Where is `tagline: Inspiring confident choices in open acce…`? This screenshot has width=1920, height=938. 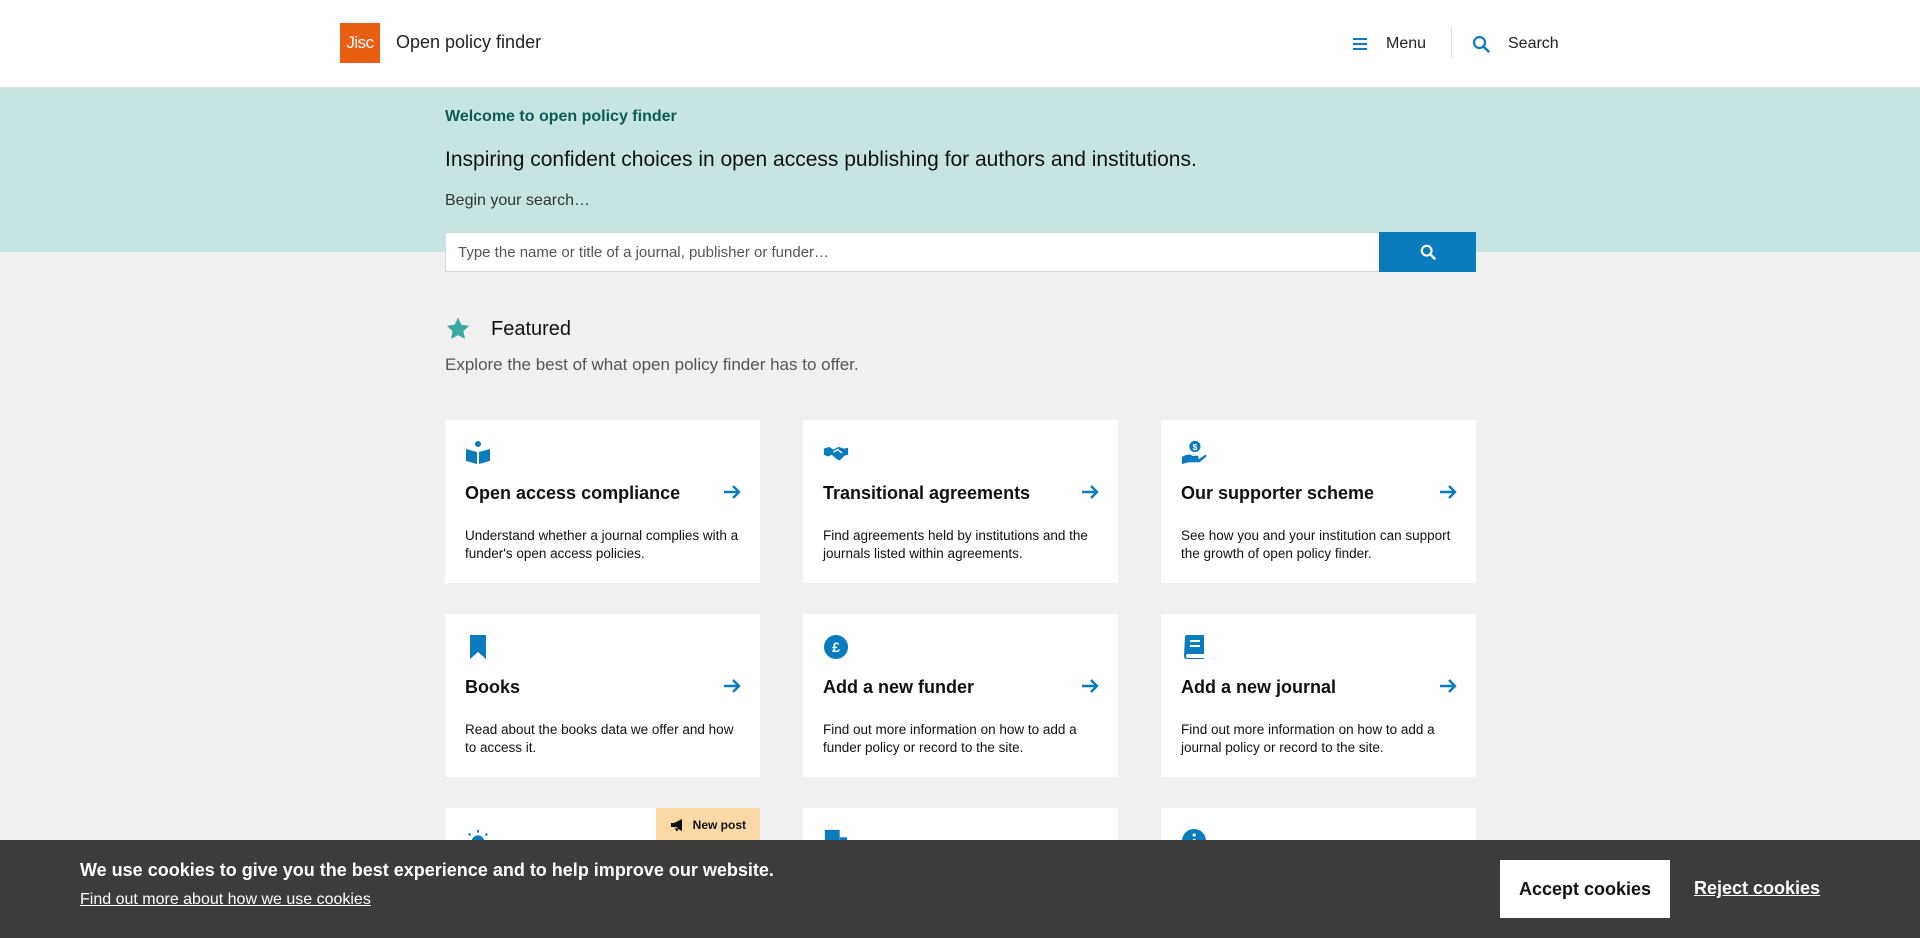 tagline: Inspiring confident choices in open acce… is located at coordinates (821, 159).